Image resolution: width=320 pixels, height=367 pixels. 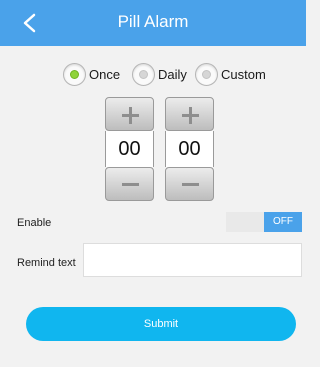 I want to click on minute-spinner: 00, so click(x=189, y=149).